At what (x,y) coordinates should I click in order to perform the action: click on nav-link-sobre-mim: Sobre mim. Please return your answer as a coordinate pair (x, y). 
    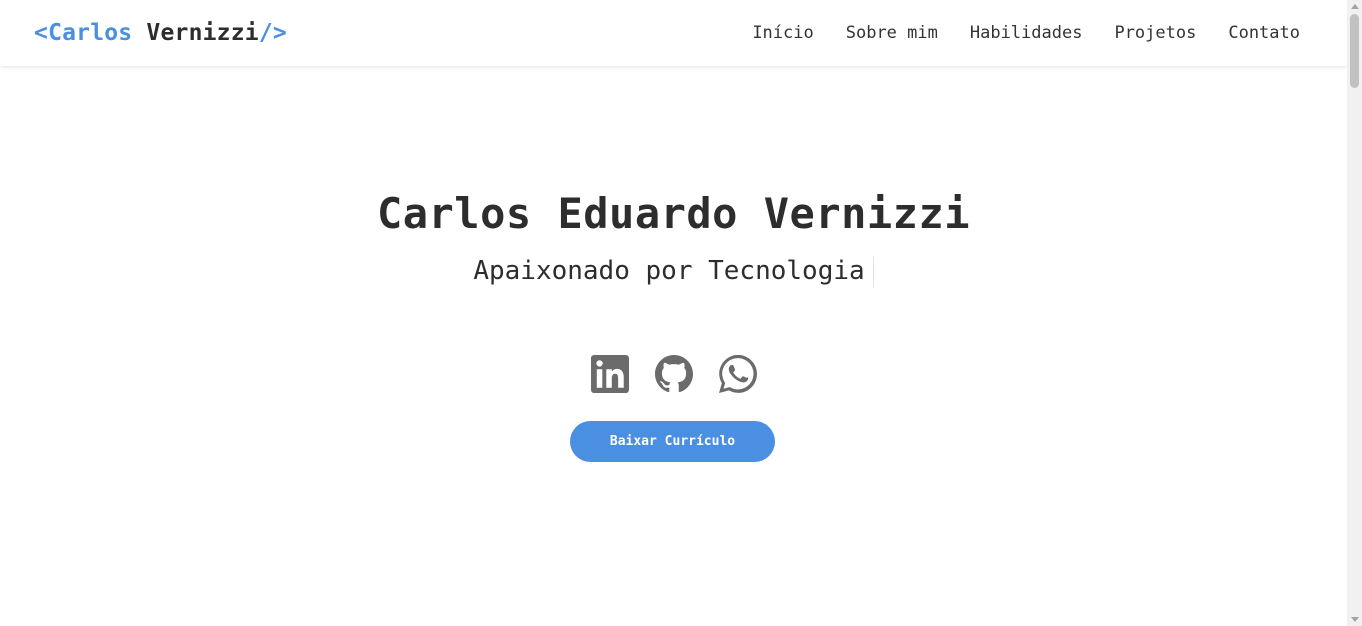
    Looking at the image, I should click on (892, 33).